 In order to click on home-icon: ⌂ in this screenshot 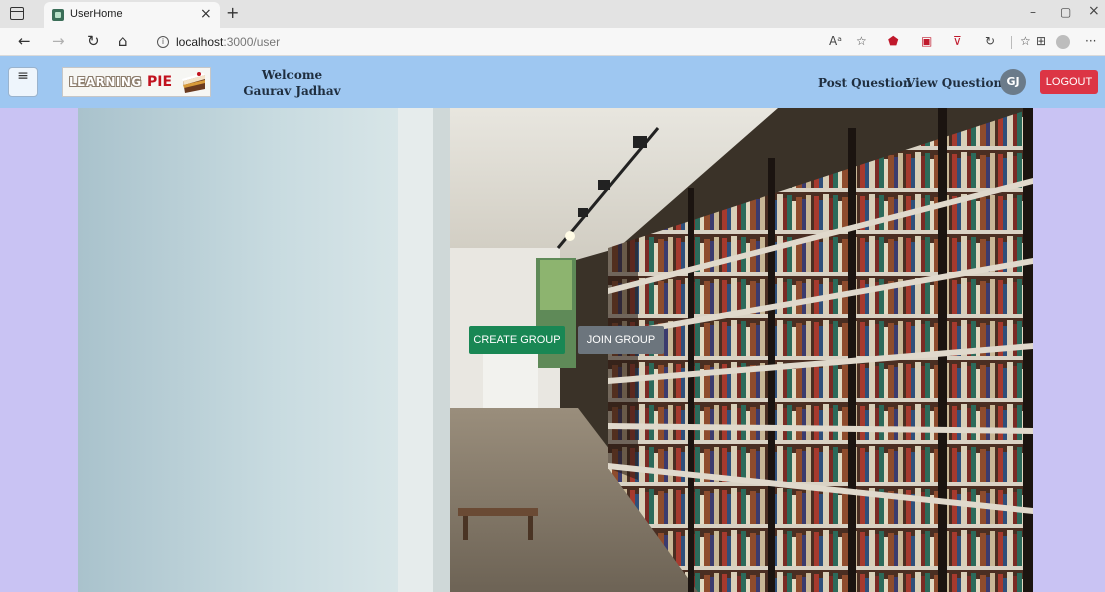, I will do `click(123, 41)`.